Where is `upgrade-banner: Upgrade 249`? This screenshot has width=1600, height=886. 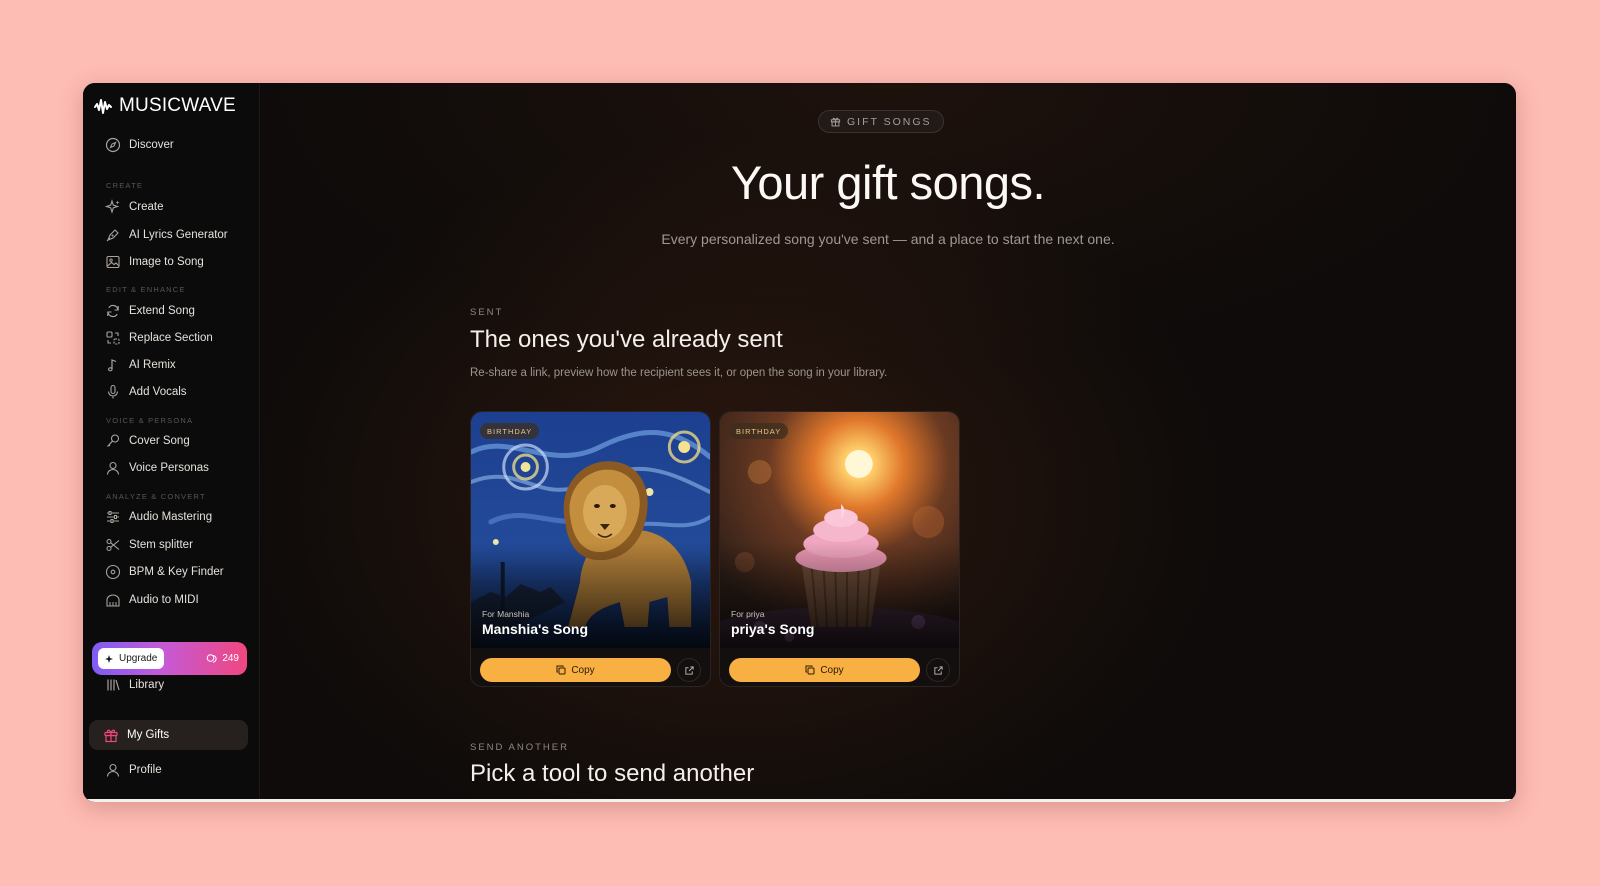 upgrade-banner: Upgrade 249 is located at coordinates (169, 658).